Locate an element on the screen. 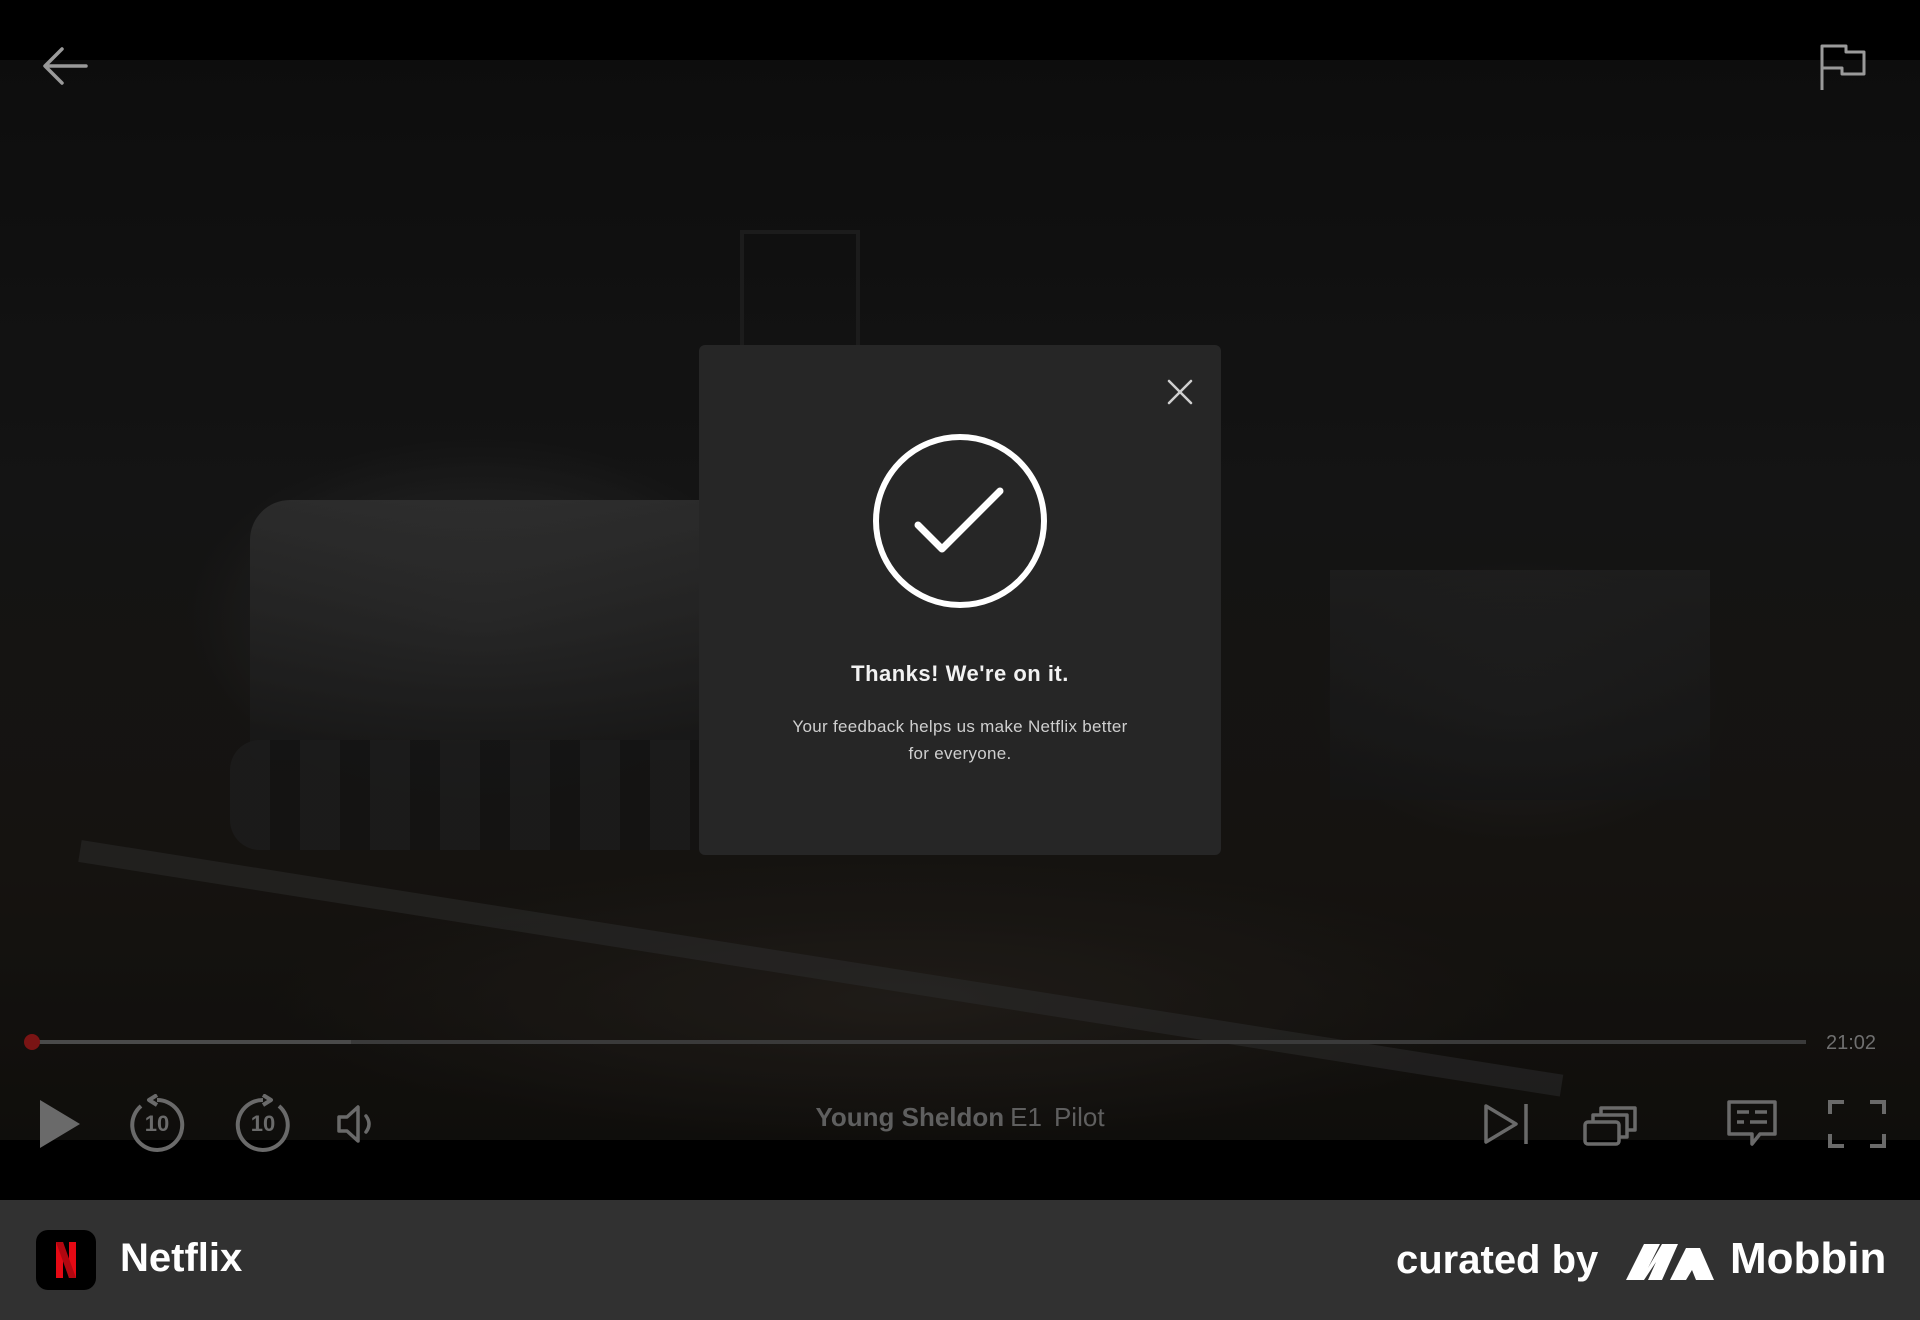  back-arrow-icon is located at coordinates (65, 66).